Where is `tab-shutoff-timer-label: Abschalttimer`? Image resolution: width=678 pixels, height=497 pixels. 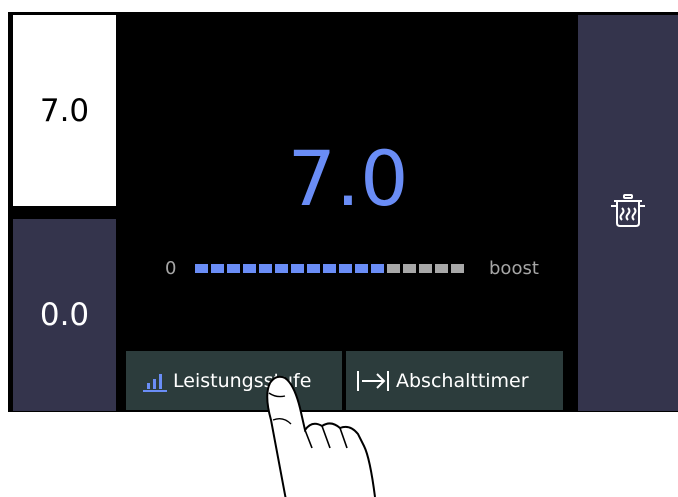
tab-shutoff-timer-label: Abschalttimer is located at coordinates (462, 380).